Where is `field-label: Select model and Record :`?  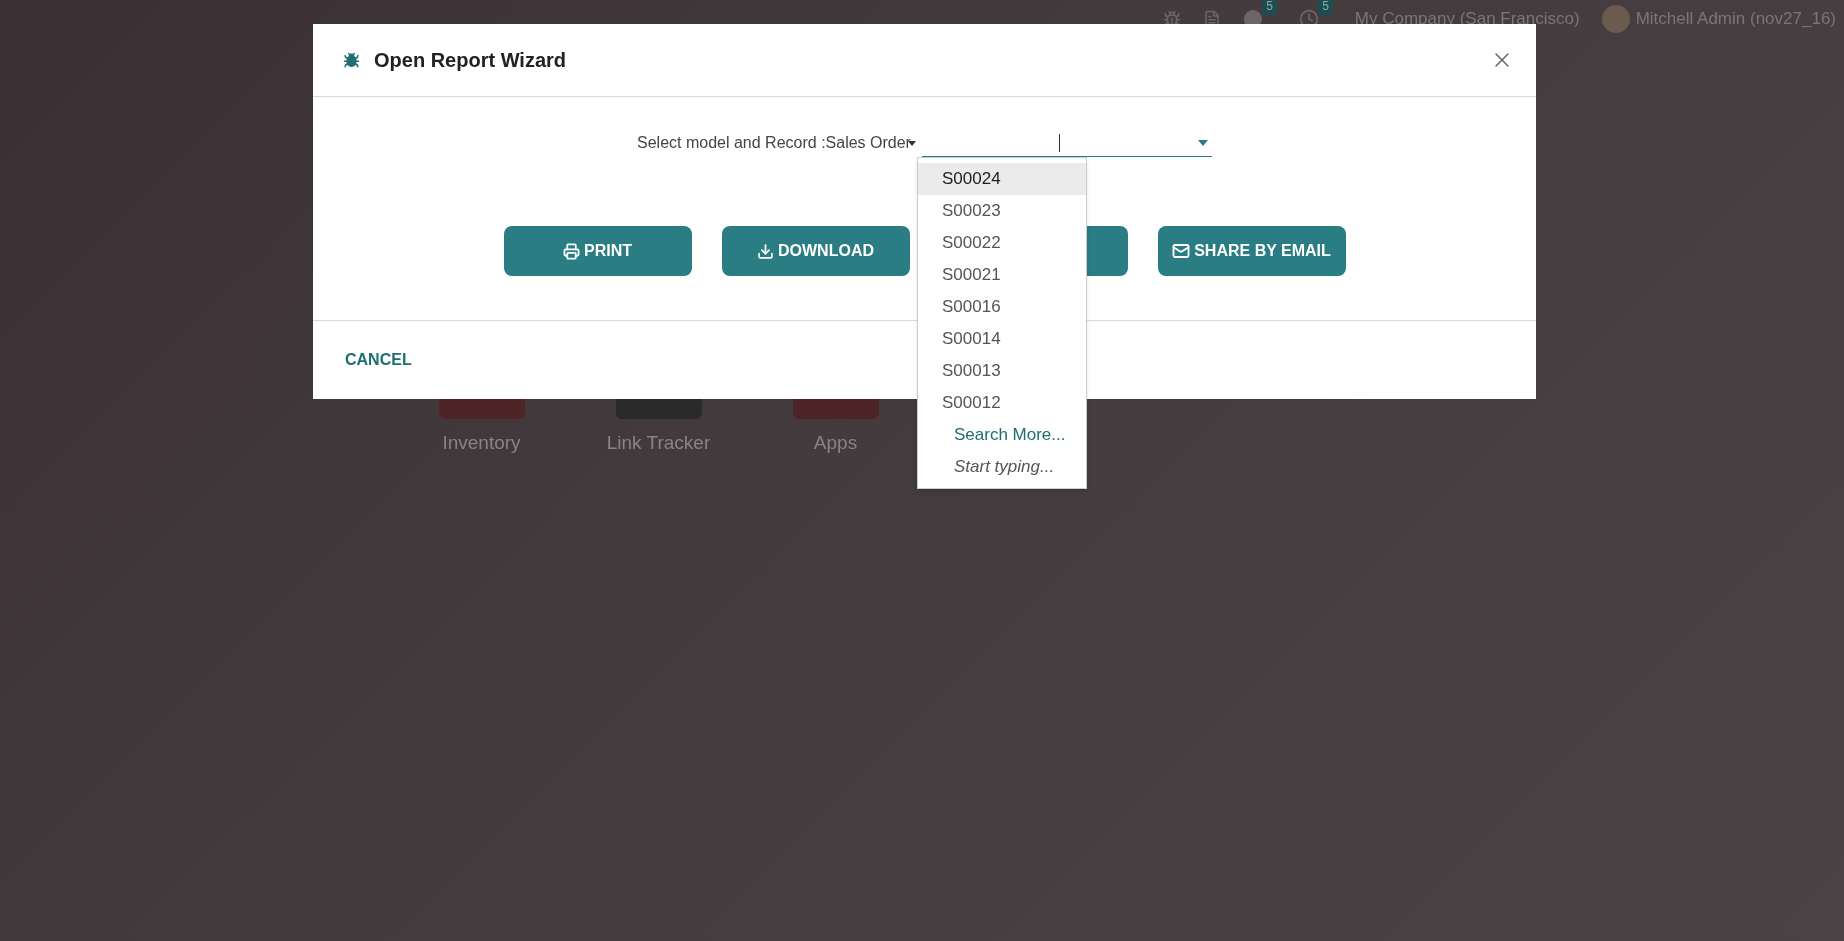
field-label: Select model and Record : is located at coordinates (731, 143).